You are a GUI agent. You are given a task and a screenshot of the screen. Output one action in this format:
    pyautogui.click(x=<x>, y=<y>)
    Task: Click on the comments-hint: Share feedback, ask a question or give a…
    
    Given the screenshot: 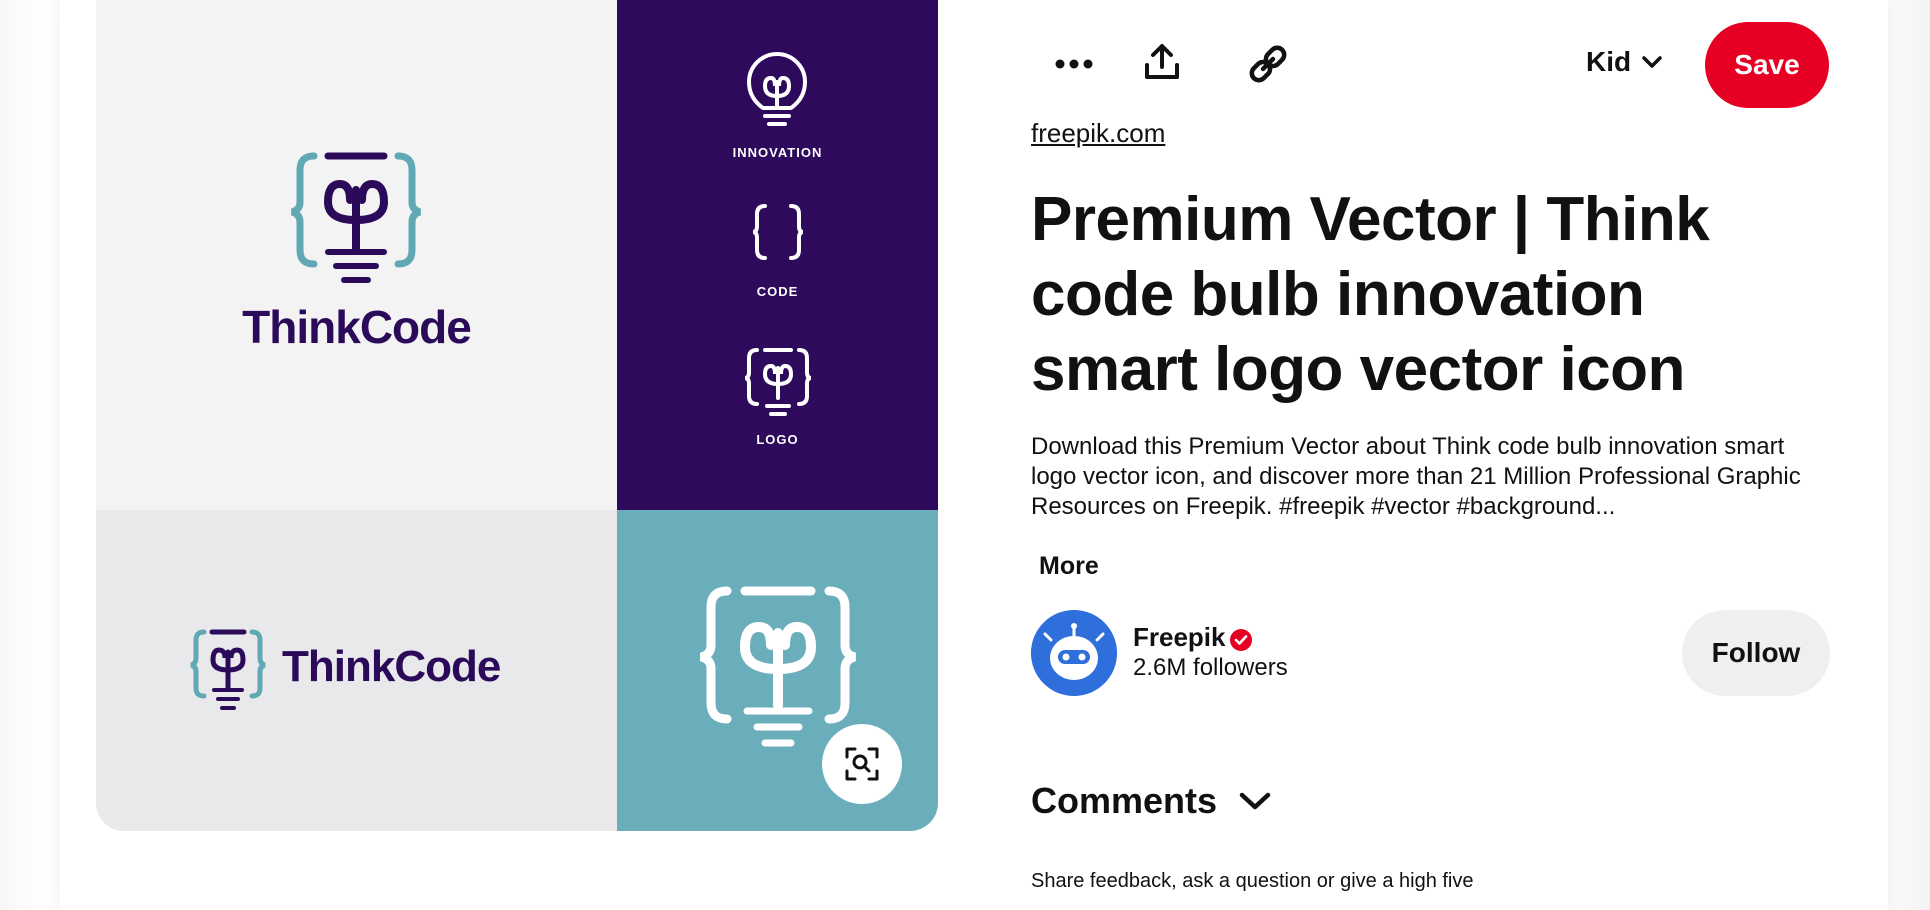 What is the action you would take?
    pyautogui.click(x=1252, y=881)
    